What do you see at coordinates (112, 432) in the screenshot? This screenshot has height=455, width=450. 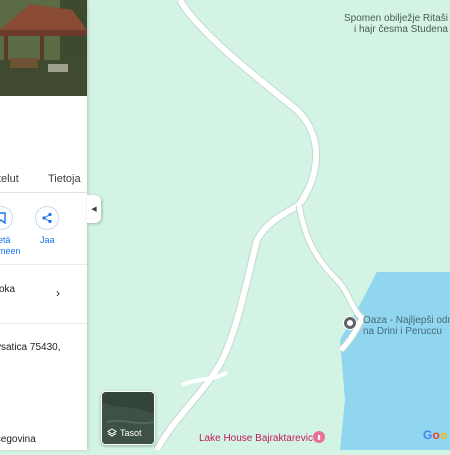 I see `layers-icon` at bounding box center [112, 432].